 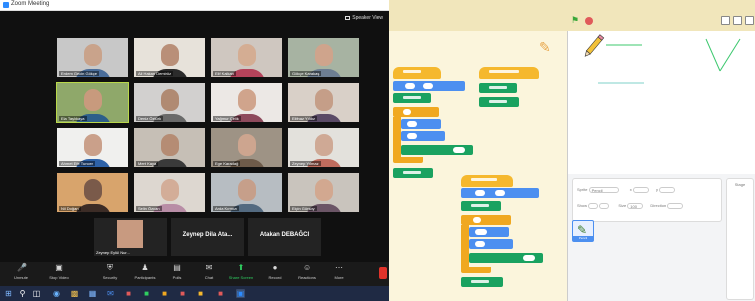 I want to click on zoom-taskbar-icon: ▣, so click(x=240, y=293).